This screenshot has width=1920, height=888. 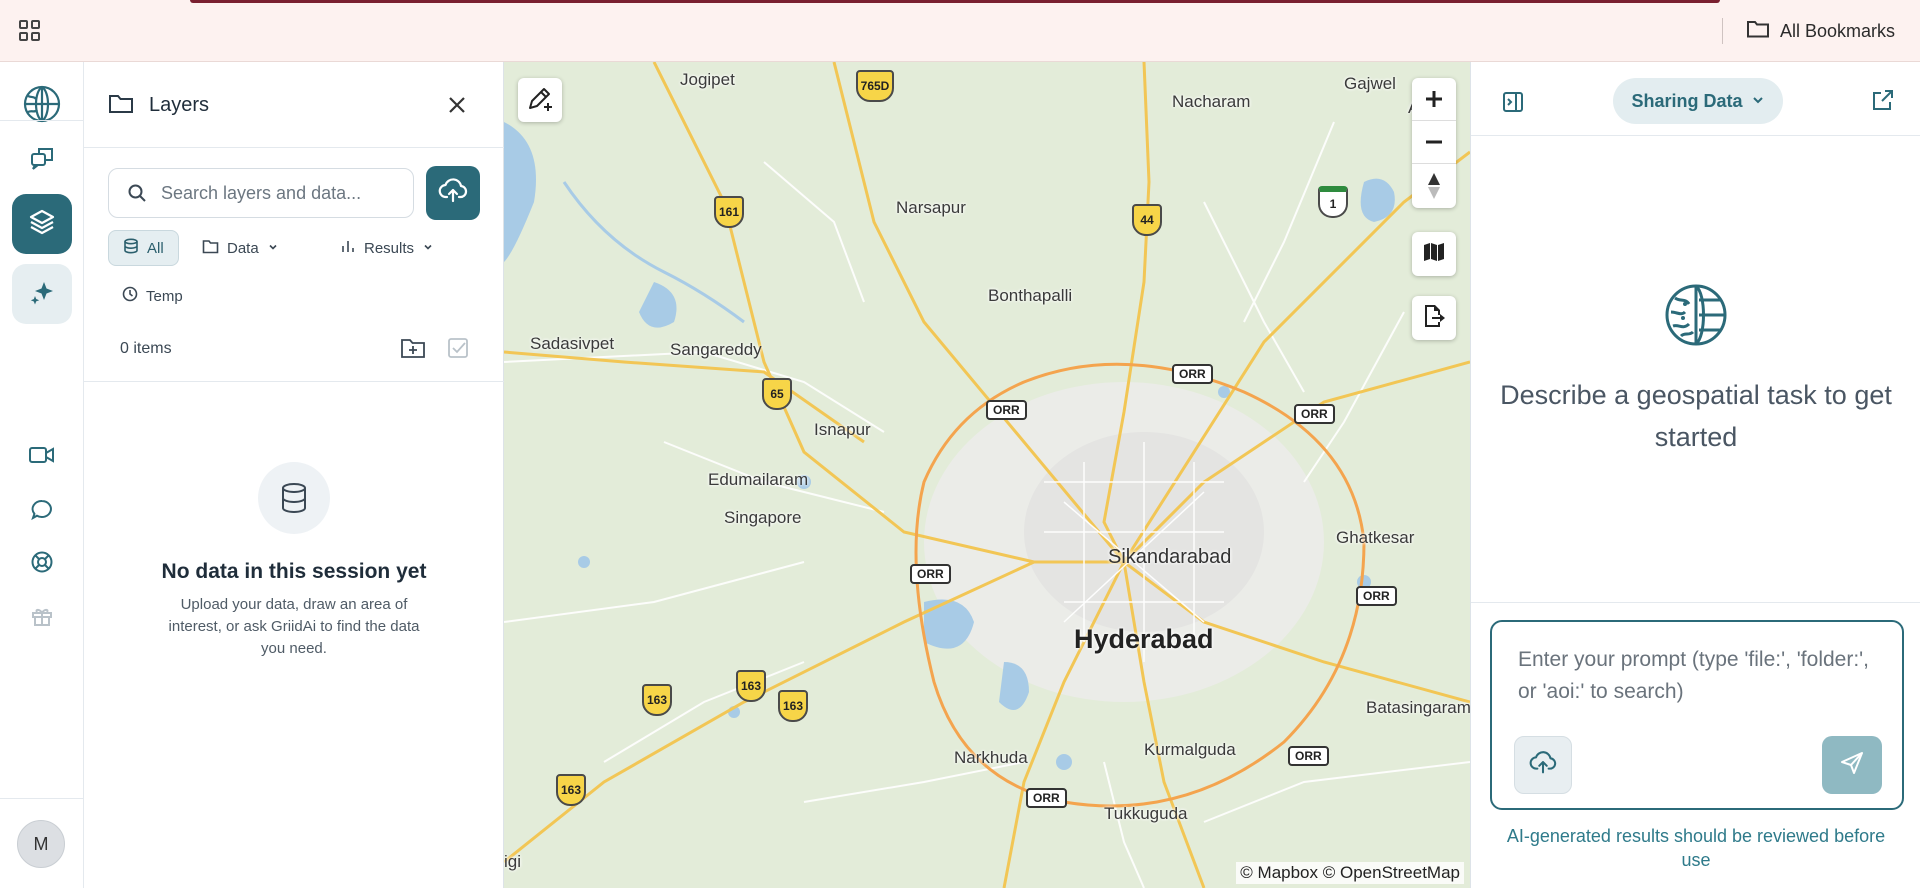 I want to click on layers-nav-button, so click(x=42, y=224).